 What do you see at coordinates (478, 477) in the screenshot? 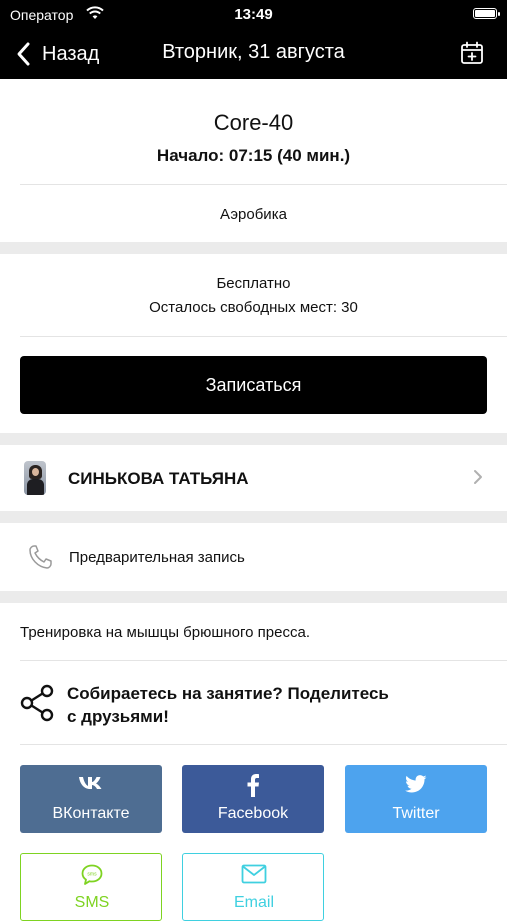
I see `chevron-right-icon` at bounding box center [478, 477].